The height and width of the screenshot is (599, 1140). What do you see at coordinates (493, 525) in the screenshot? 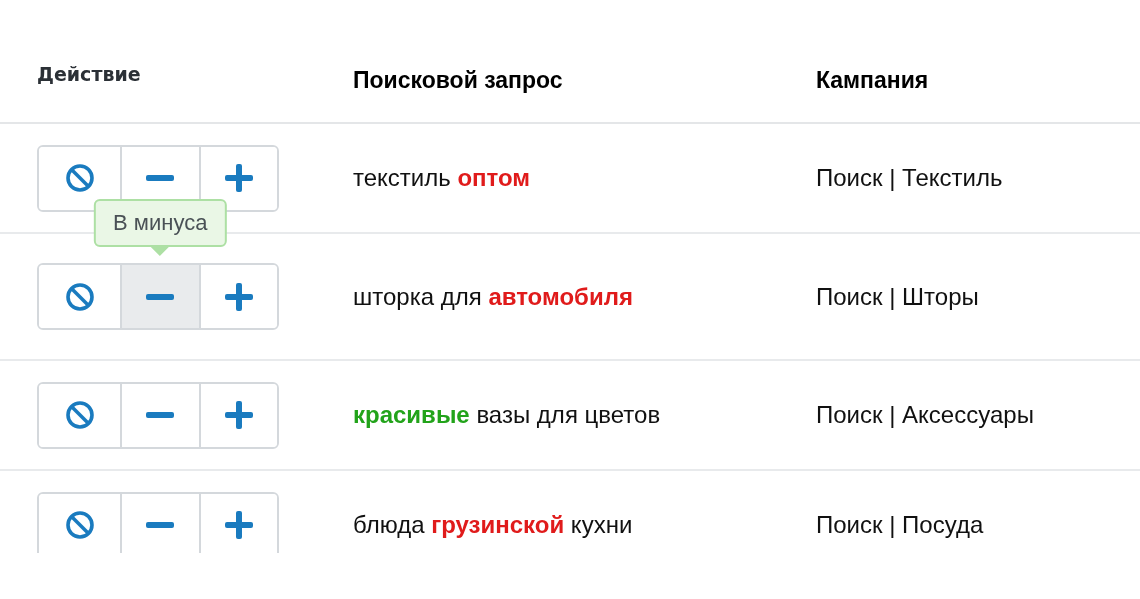
I see `query-text: блюда грузинской кухни` at bounding box center [493, 525].